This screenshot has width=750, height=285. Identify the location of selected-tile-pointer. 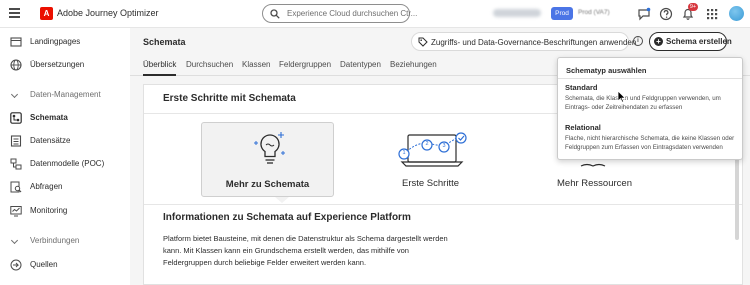
(282, 200).